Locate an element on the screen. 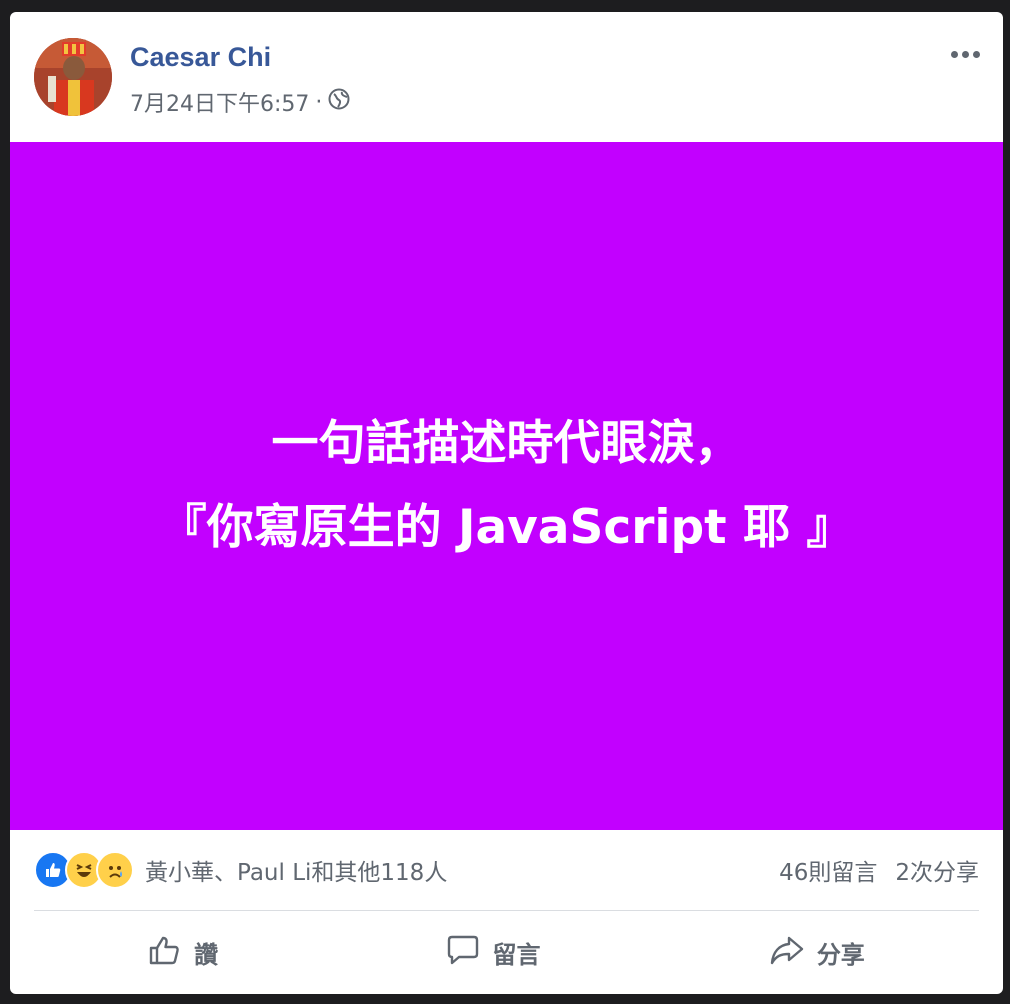 Image resolution: width=1010 pixels, height=1004 pixels. post-text-line-2: 『你寫原生的 JavaScript 耶 』 is located at coordinates (506, 527).